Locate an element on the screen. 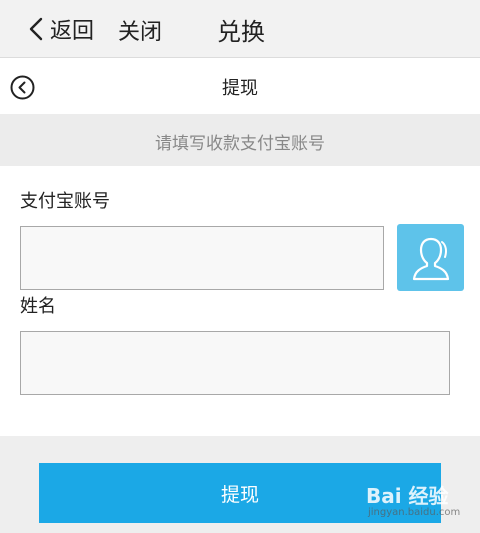 This screenshot has height=533, width=480. alipay-account-label: 支付宝账号 is located at coordinates (65, 201).